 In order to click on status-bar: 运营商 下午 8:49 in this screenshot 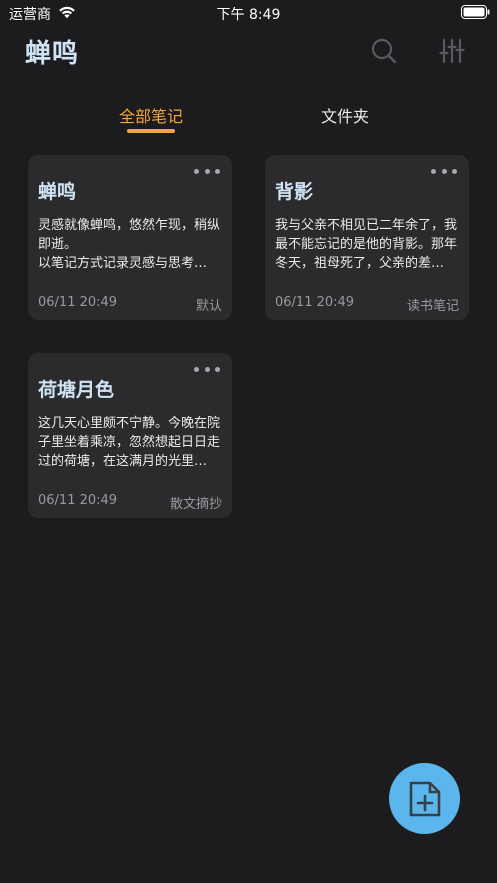, I will do `click(248, 13)`.